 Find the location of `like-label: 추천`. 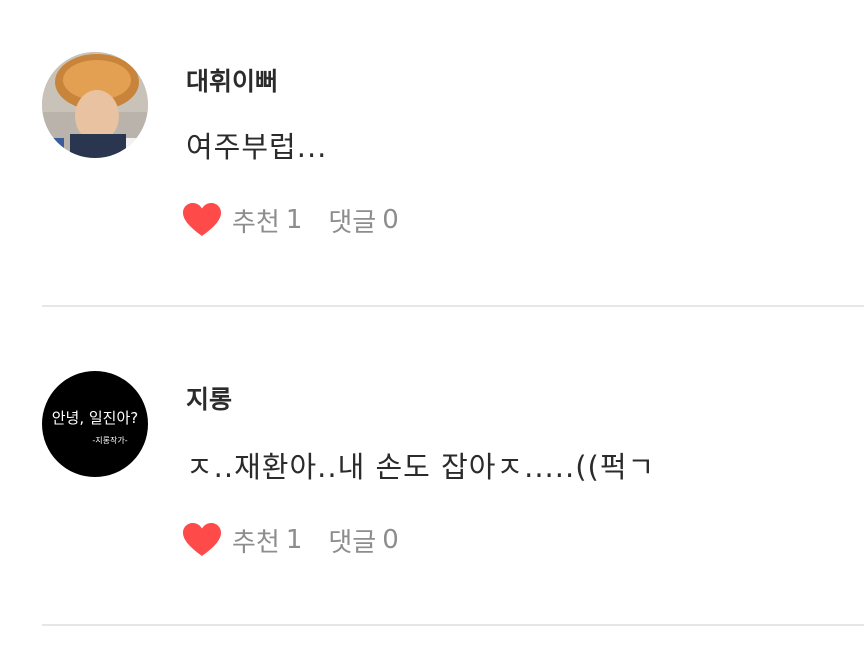

like-label: 추천 is located at coordinates (256, 542).